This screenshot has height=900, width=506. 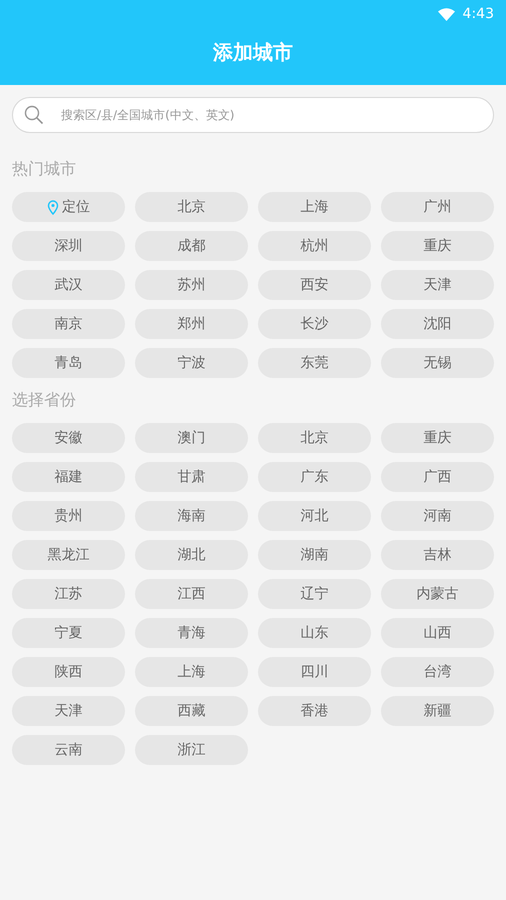 What do you see at coordinates (437, 477) in the screenshot?
I see `province-button: 广西` at bounding box center [437, 477].